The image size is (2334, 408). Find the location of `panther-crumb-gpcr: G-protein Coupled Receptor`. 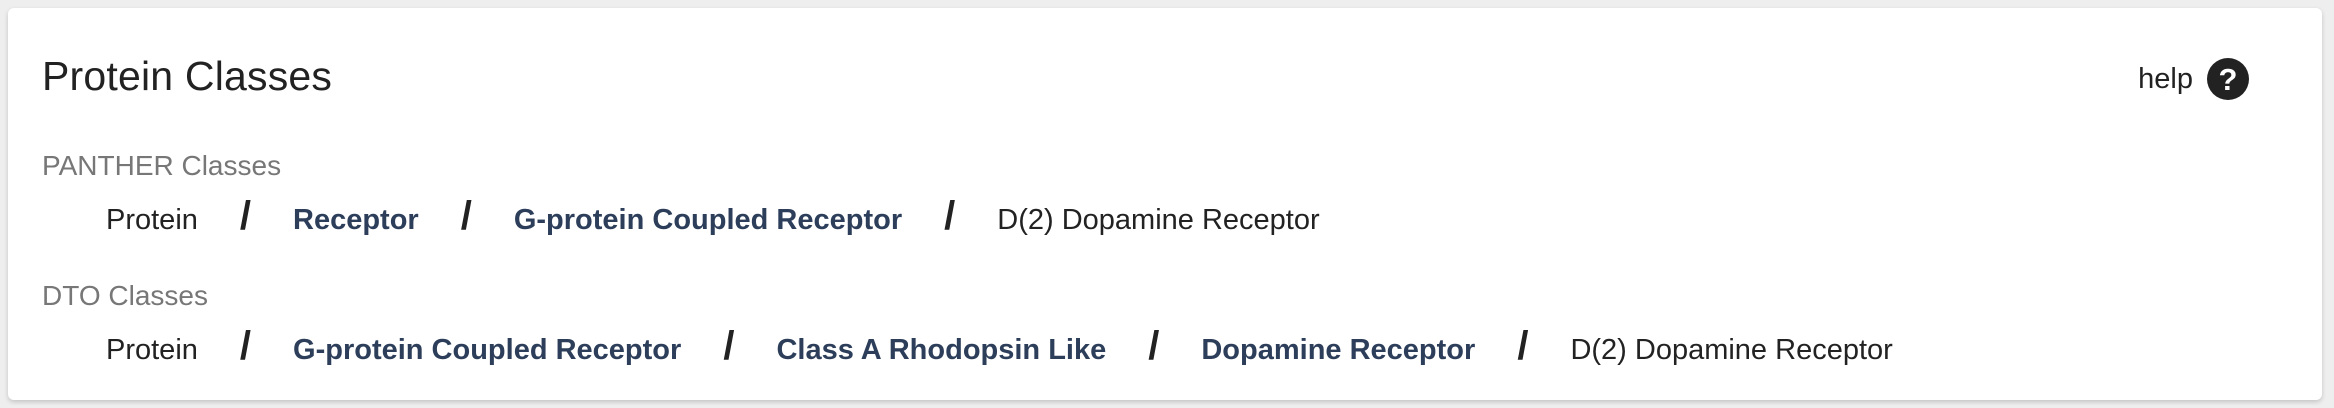

panther-crumb-gpcr: G-protein Coupled Receptor is located at coordinates (708, 220).